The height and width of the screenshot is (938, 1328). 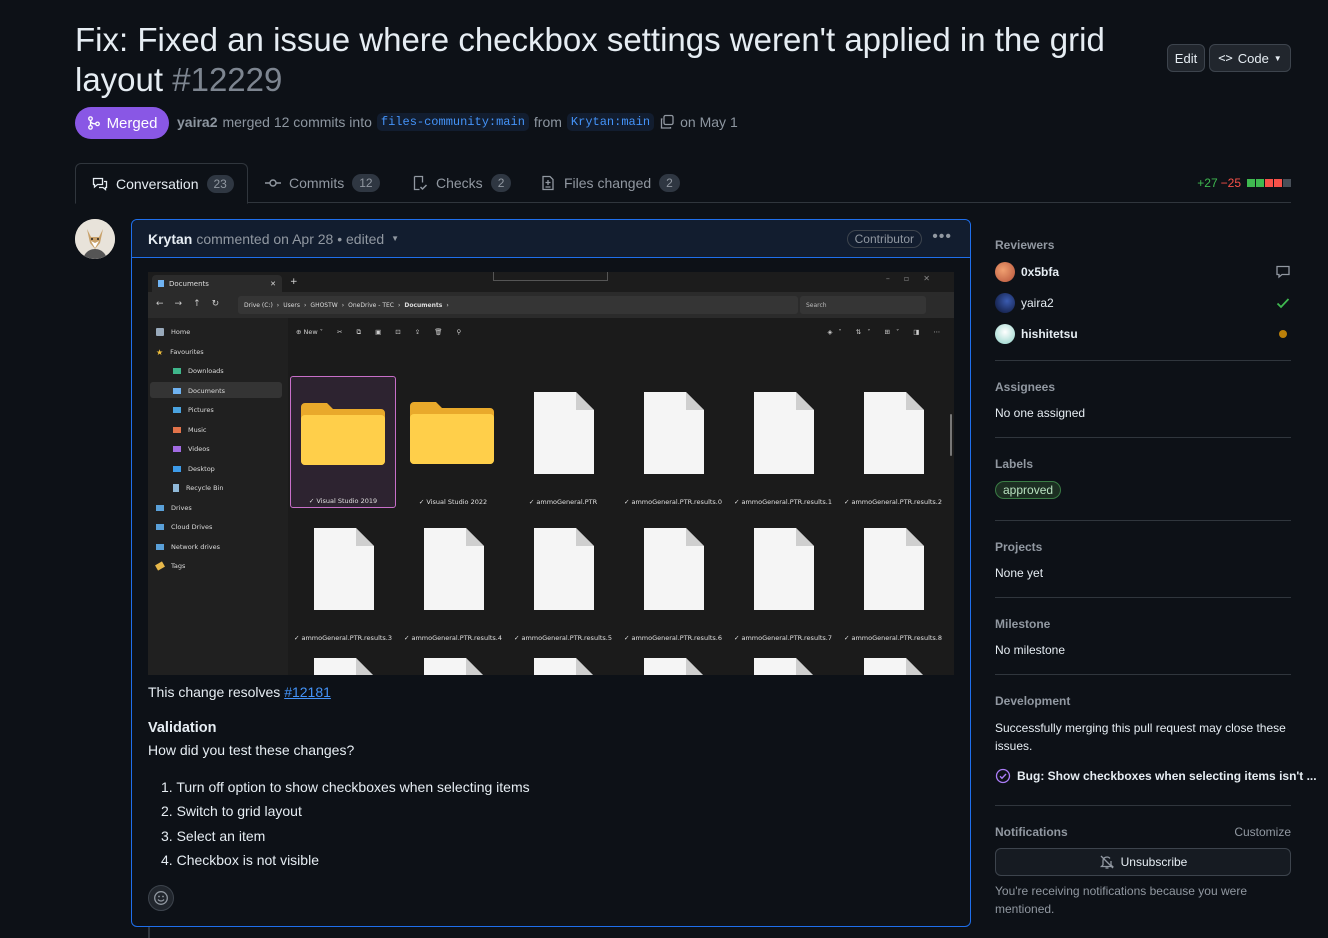 I want to click on caret-down-icon: ▼, so click(x=1277, y=58).